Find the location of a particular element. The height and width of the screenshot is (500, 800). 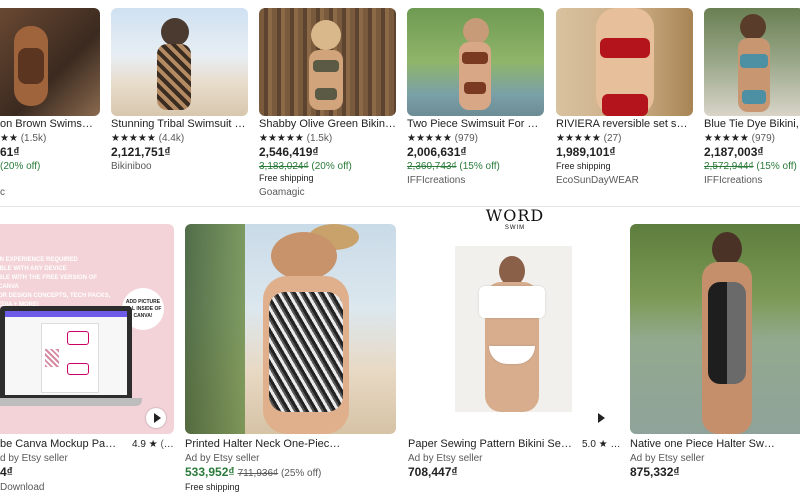

listing-discount: (20% off) is located at coordinates (20, 166).